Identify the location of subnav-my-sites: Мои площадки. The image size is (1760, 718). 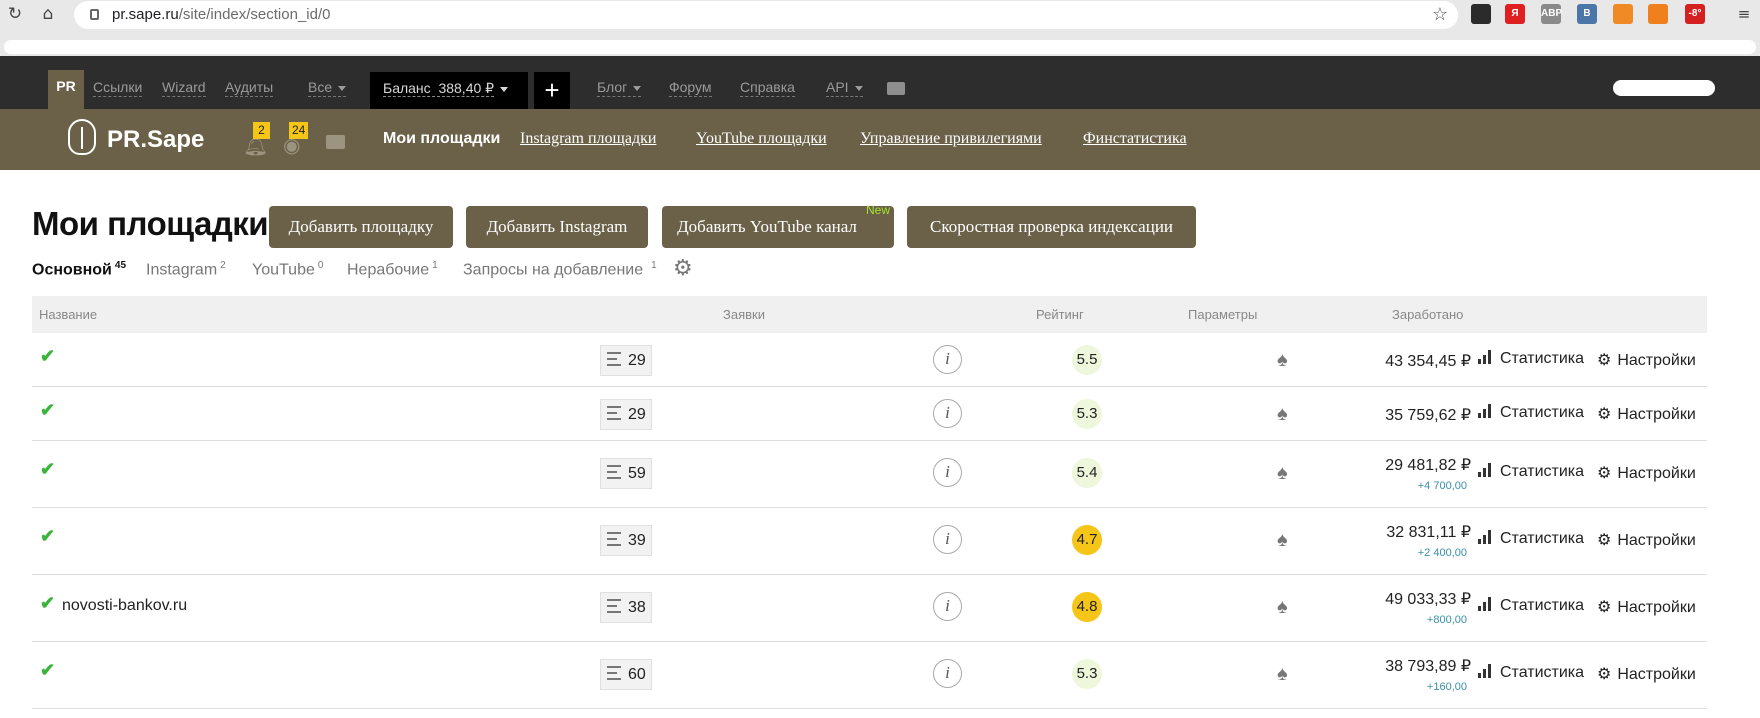
(441, 139).